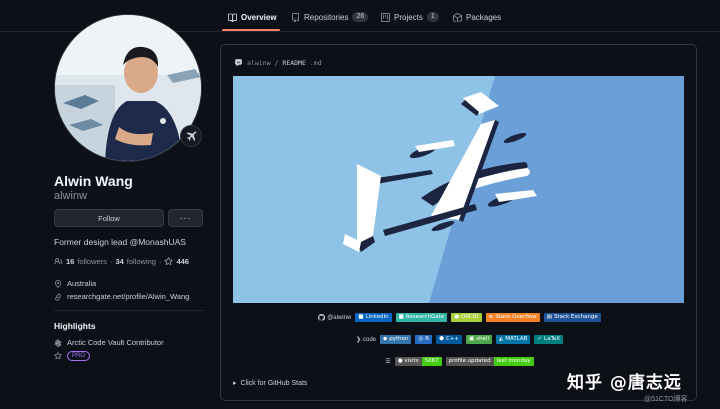 Image resolution: width=720 pixels, height=409 pixels. I want to click on smiley-icon, so click(238, 63).